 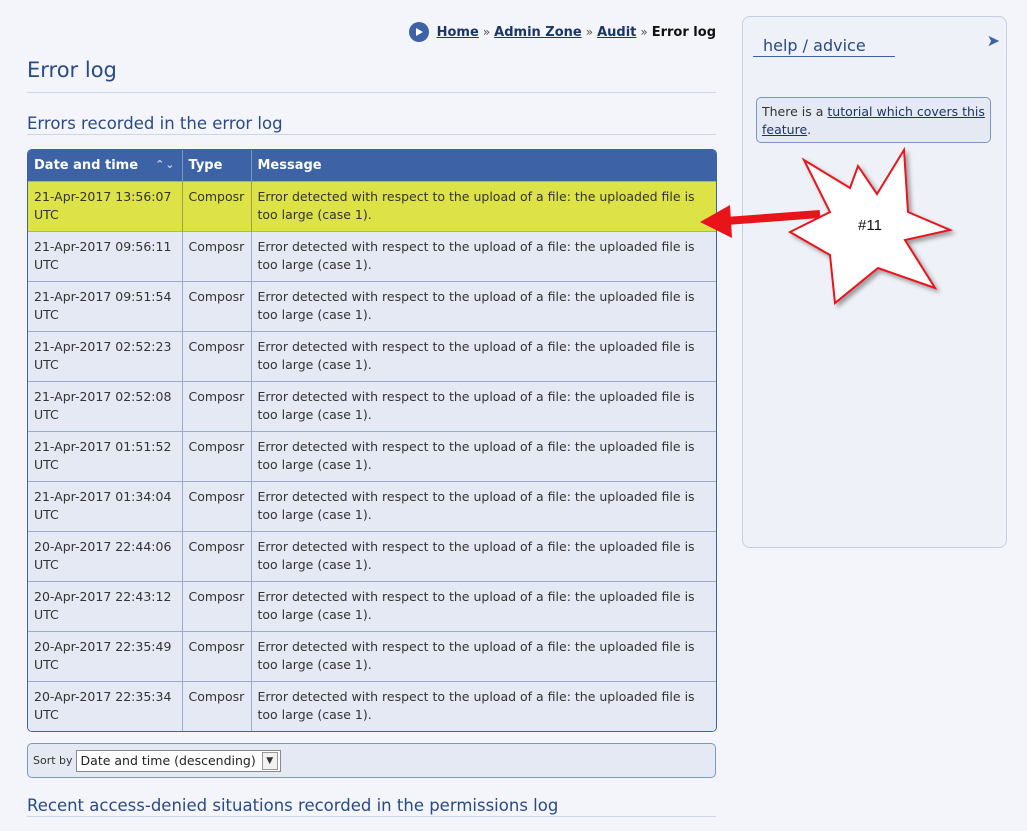 I want to click on cell-date: 21-Apr-2017 09:51:54 UTC, so click(x=105, y=306).